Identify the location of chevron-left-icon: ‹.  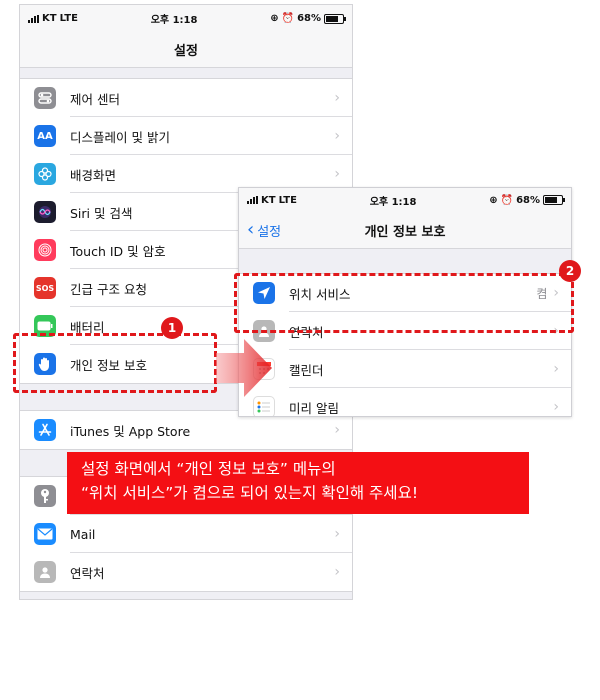
(251, 229).